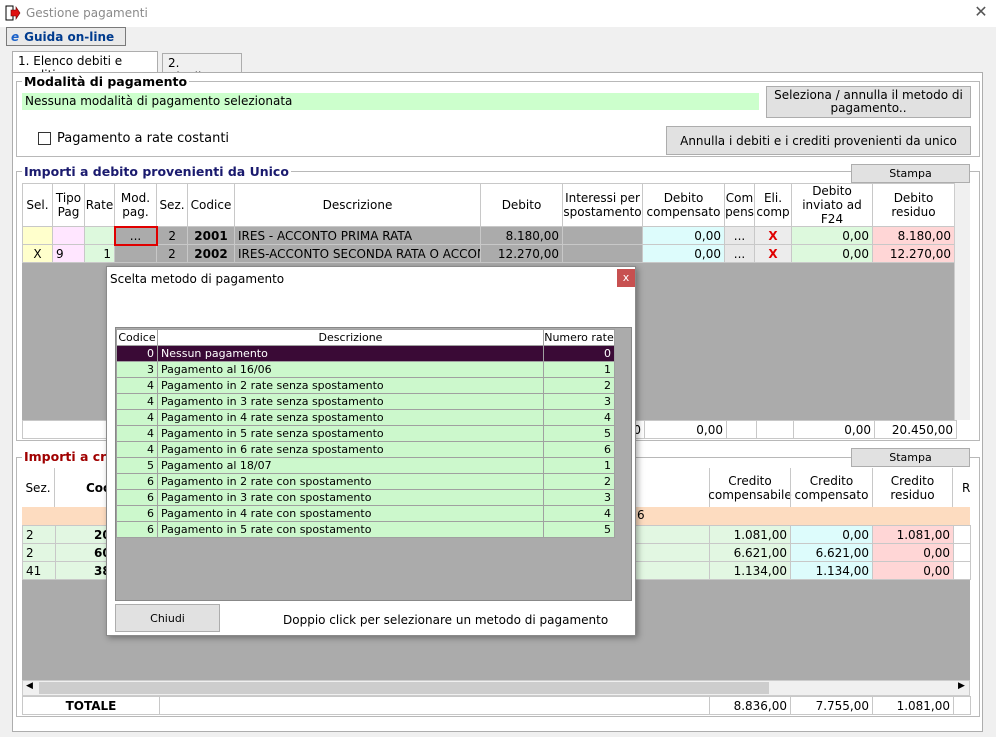 The height and width of the screenshot is (737, 996). Describe the element at coordinates (68, 253) in the screenshot. I see `cell-tipo: 9` at that location.